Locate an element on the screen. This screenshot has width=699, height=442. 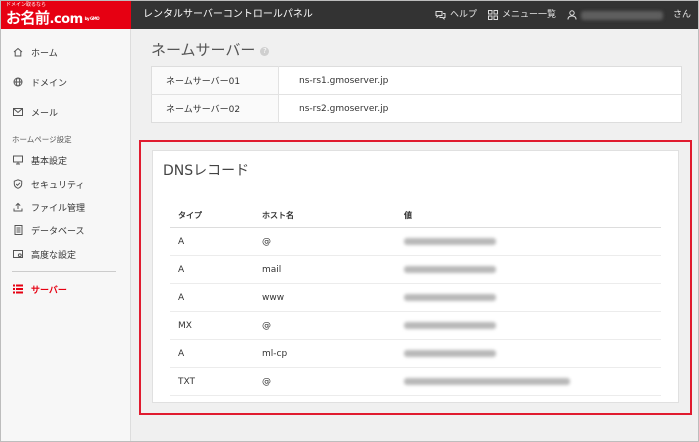
table-row: MX @ is located at coordinates (415, 325).